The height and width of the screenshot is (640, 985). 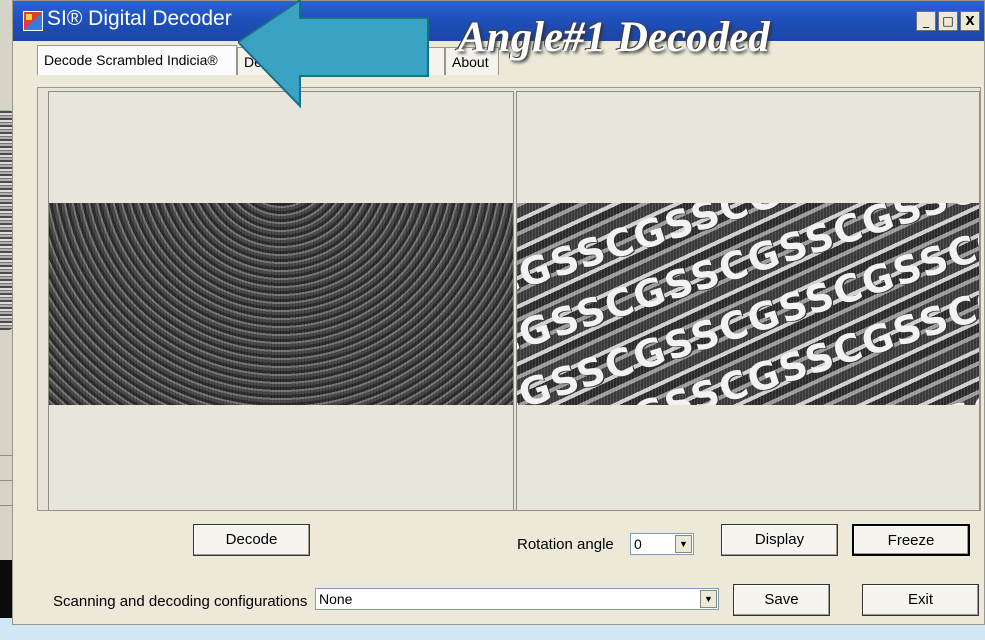 What do you see at coordinates (251, 540) in the screenshot?
I see `decode-button: Decode` at bounding box center [251, 540].